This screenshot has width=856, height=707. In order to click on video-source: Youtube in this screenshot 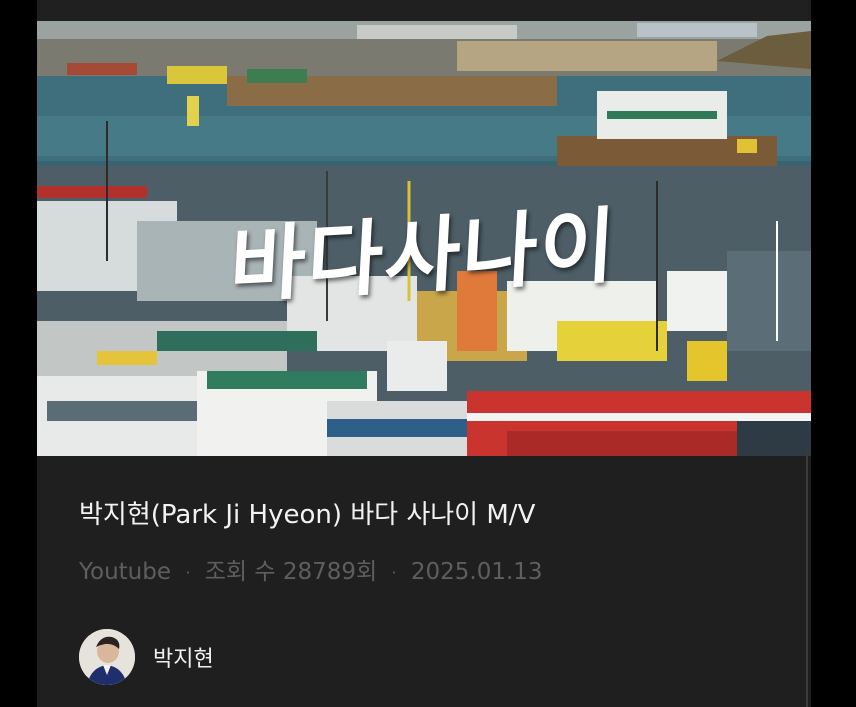, I will do `click(125, 572)`.